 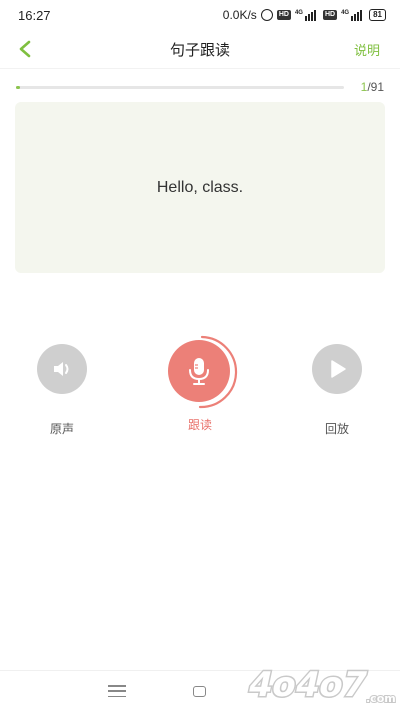 I want to click on microphone-icon, so click(x=199, y=371).